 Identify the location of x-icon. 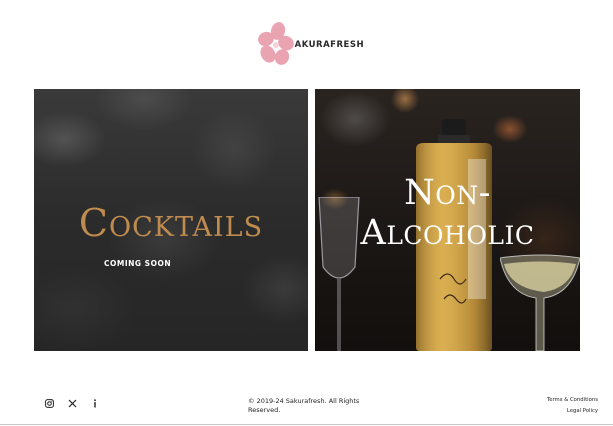
(72, 403).